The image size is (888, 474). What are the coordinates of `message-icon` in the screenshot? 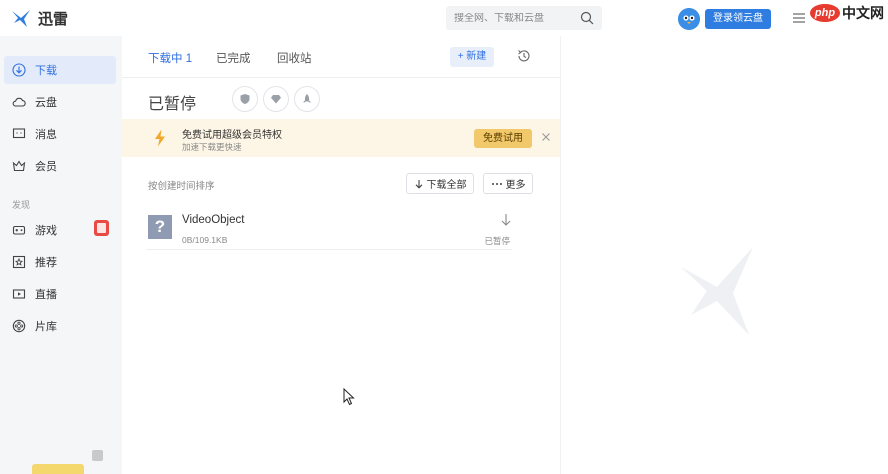 It's located at (19, 133).